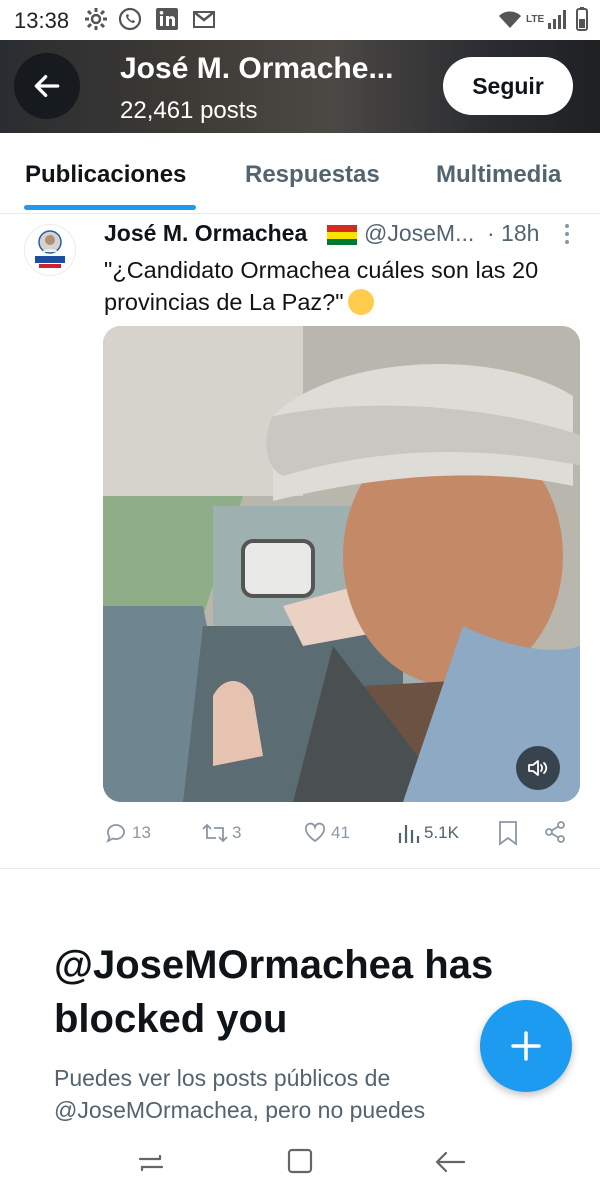 This screenshot has height=1200, width=600. What do you see at coordinates (130, 19) in the screenshot?
I see `whatsapp-icon` at bounding box center [130, 19].